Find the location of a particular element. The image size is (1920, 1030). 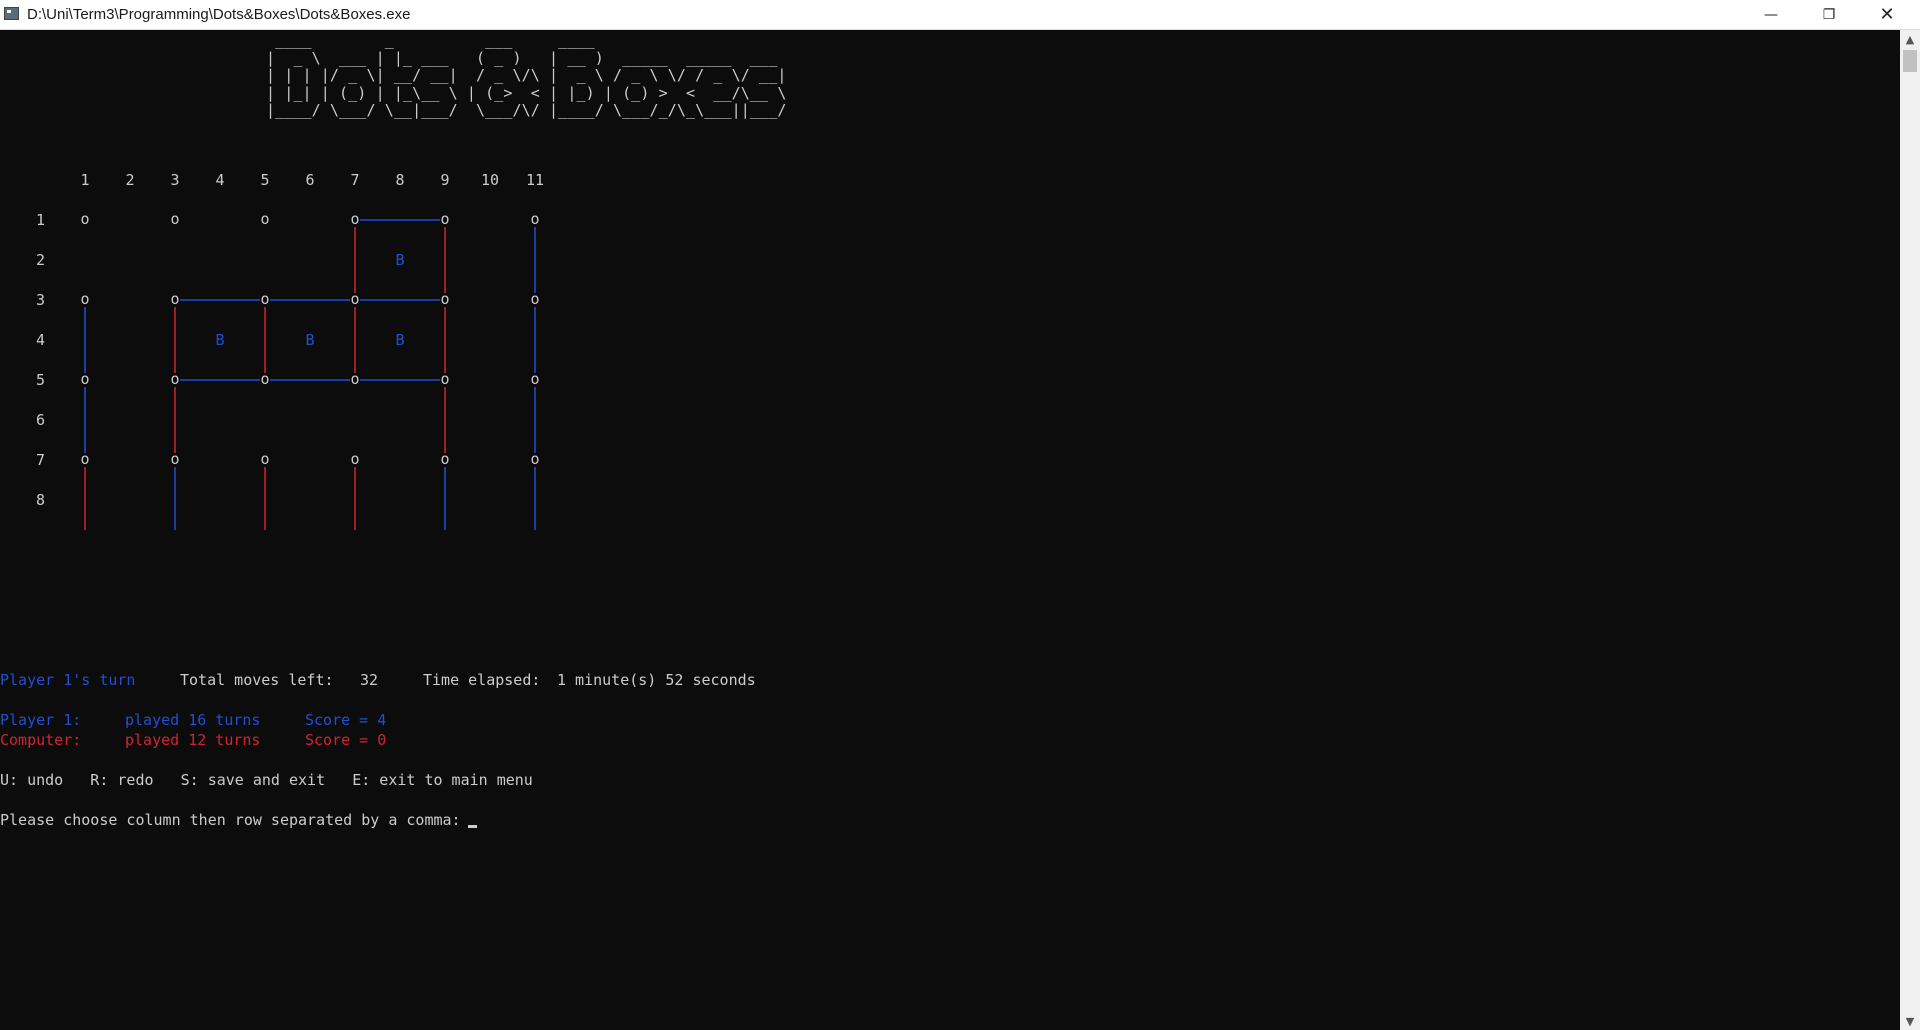

row-label: 7 is located at coordinates (40, 460).